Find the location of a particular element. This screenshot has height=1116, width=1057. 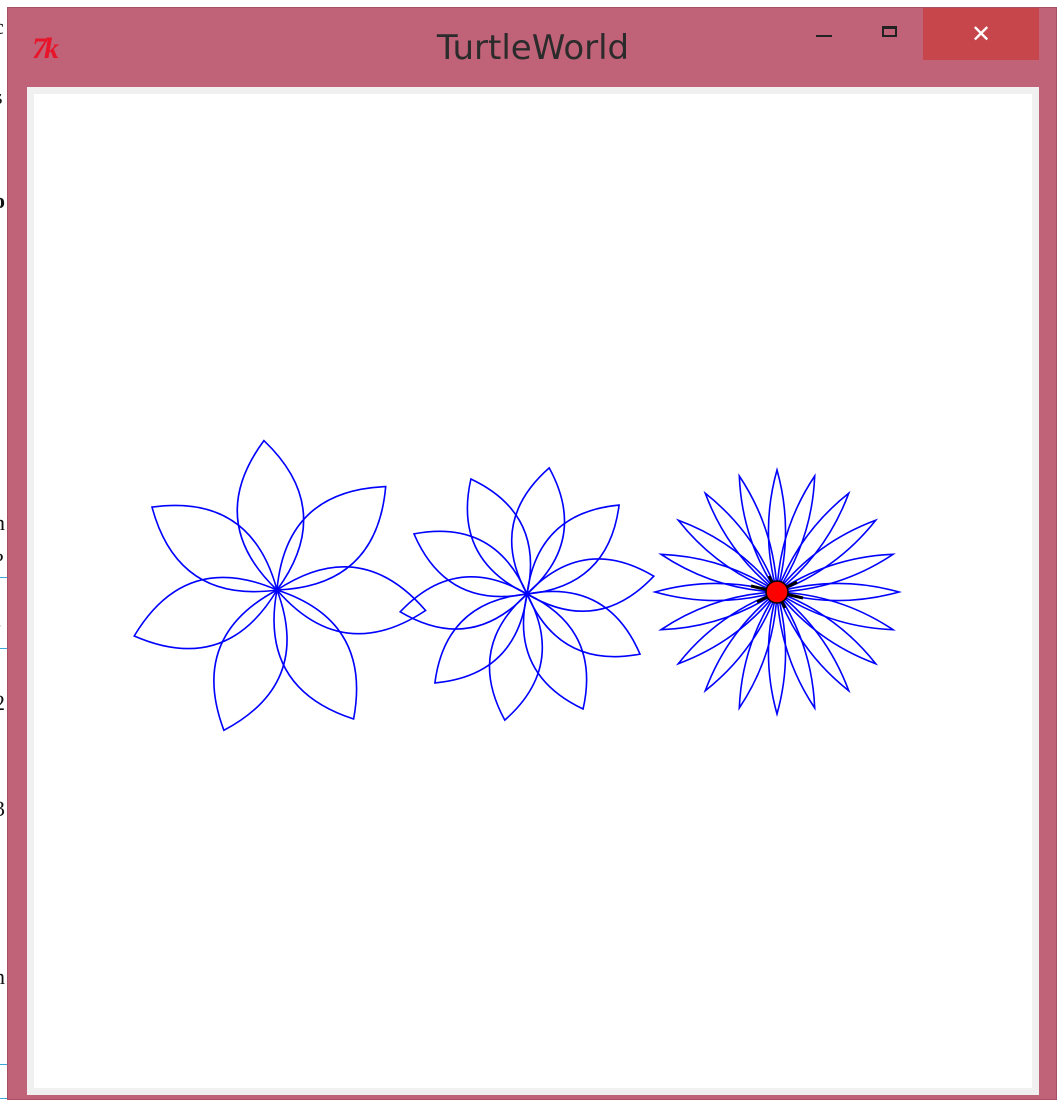

bg-text-fragment: ? is located at coordinates (2, 561).